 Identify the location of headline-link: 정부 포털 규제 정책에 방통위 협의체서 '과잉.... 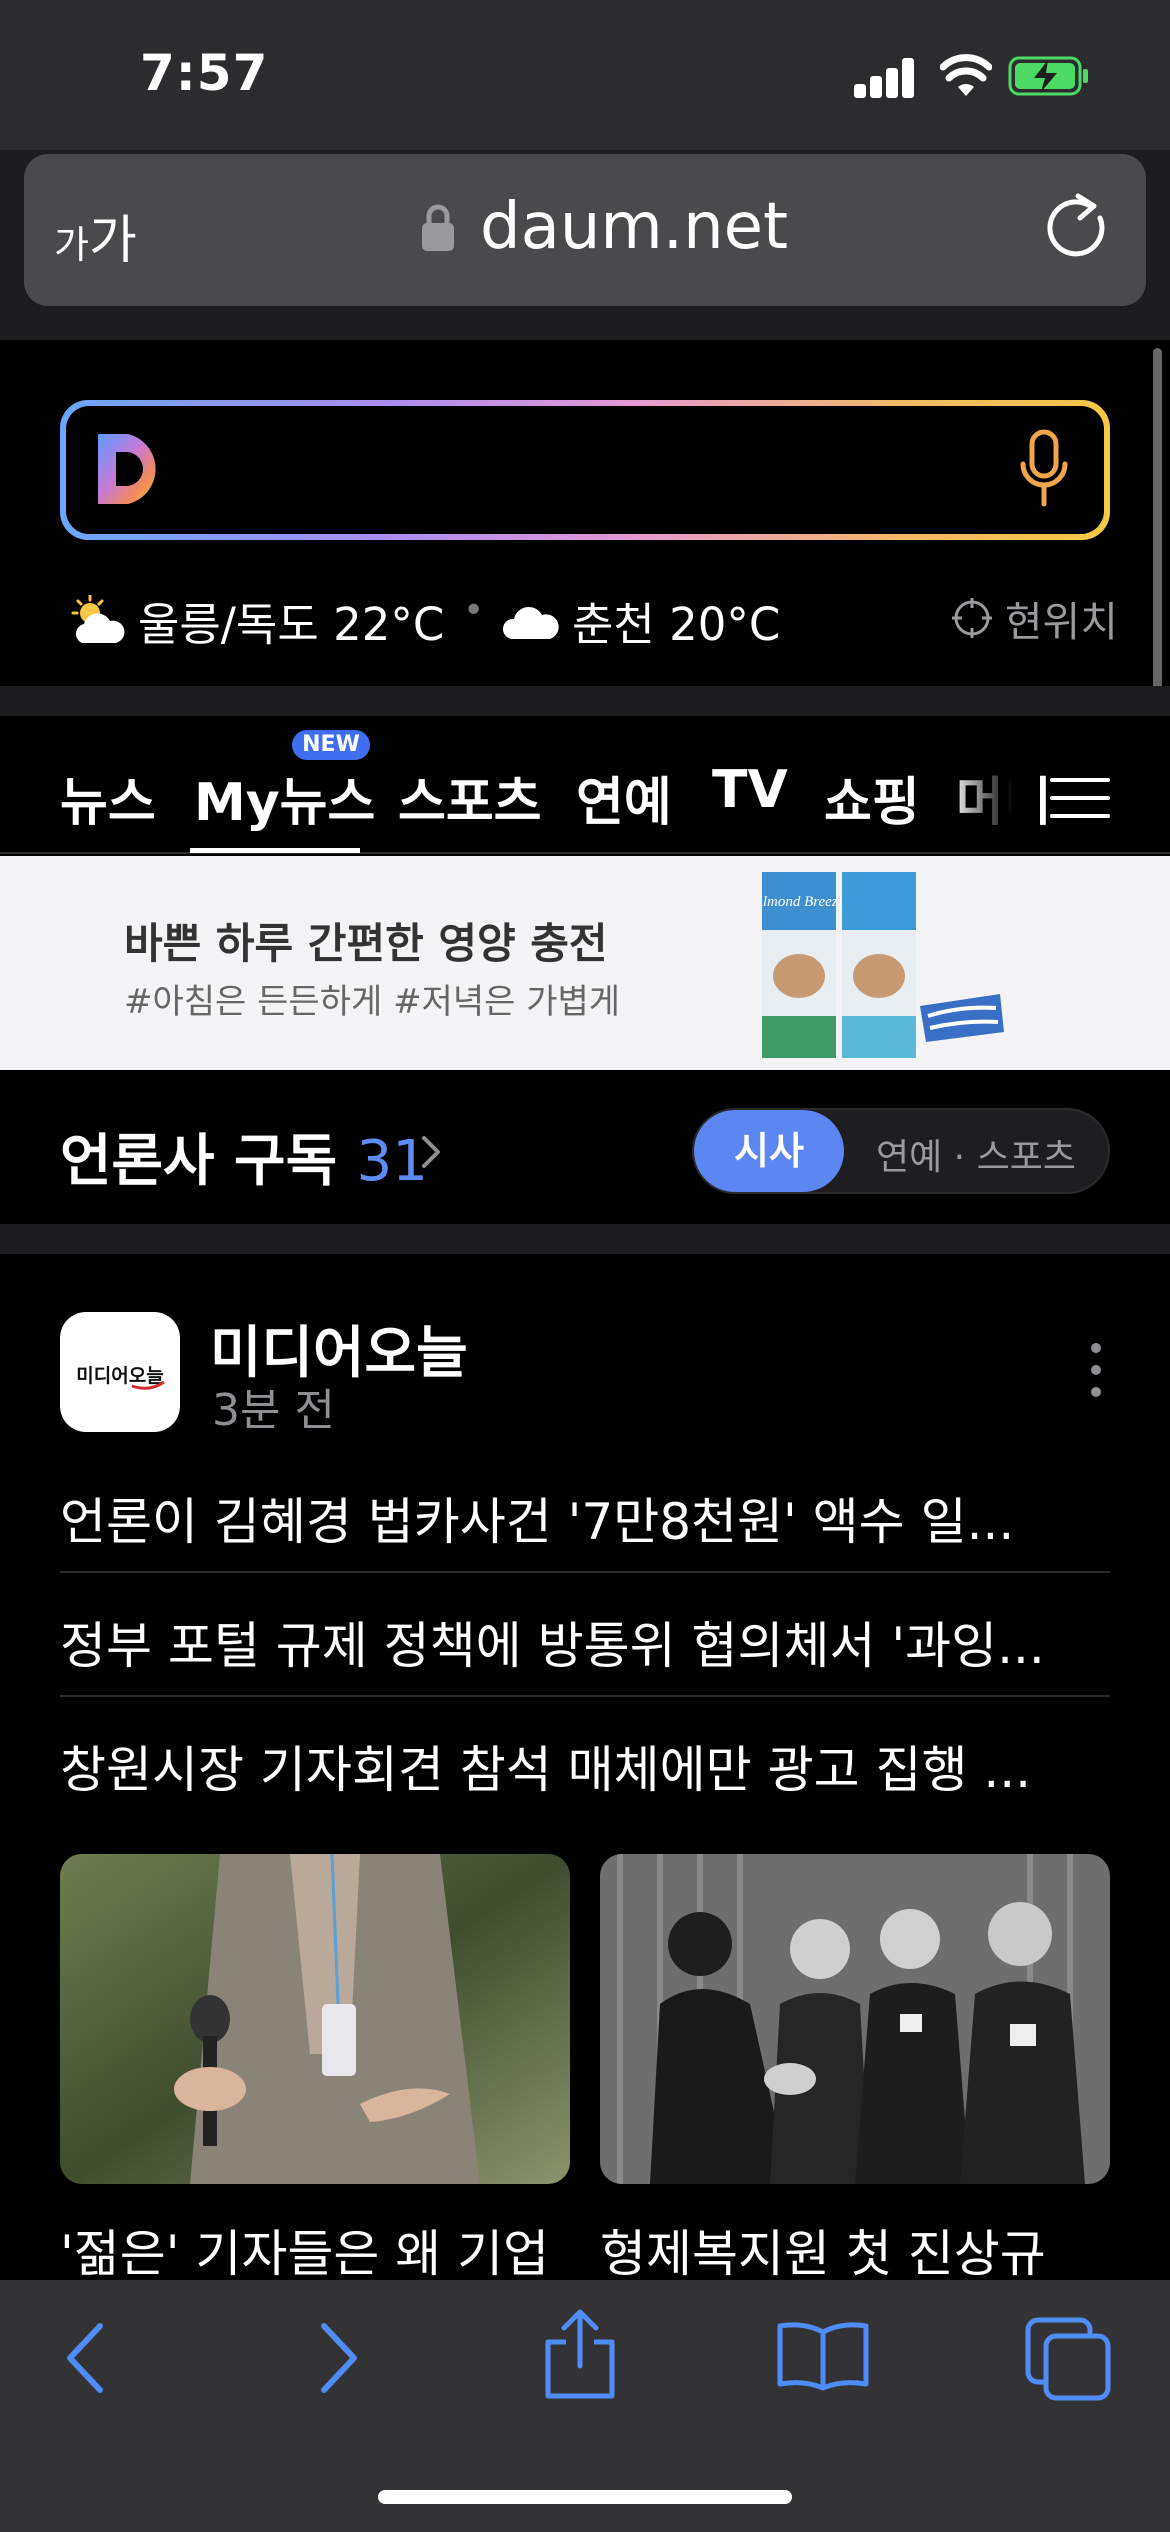
(585, 1642).